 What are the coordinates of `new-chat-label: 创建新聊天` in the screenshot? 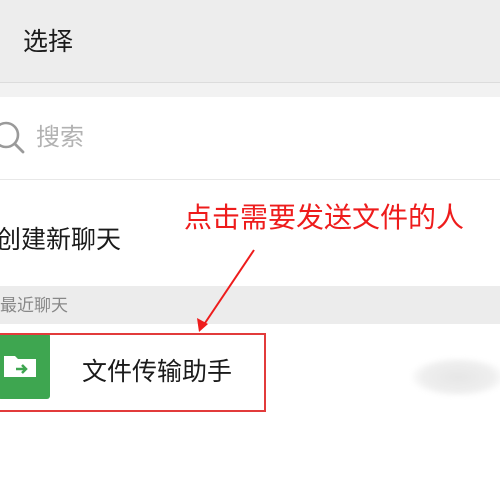 It's located at (61, 239).